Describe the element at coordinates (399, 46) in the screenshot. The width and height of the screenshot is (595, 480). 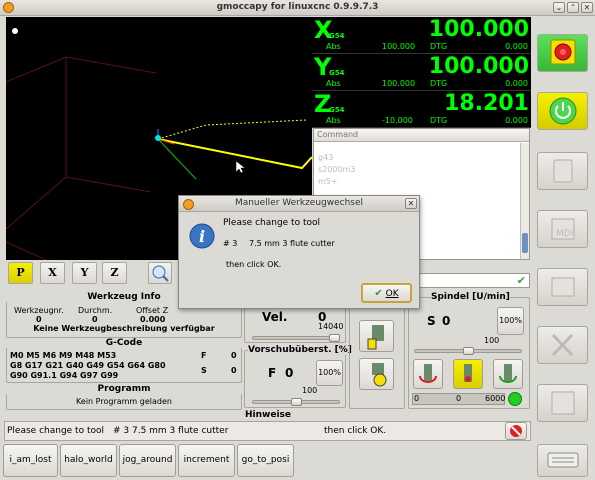
I see `dro-abs-value: 100.000` at that location.